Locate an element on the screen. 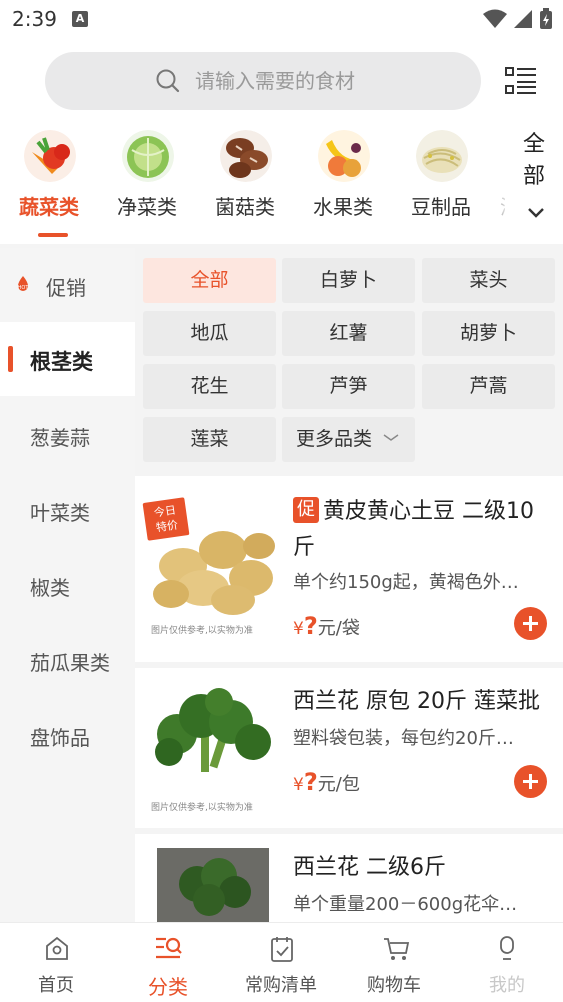 This screenshot has width=563, height=1002. product-title: 西兰花 原包 20斤 莲菜批 is located at coordinates (416, 701).